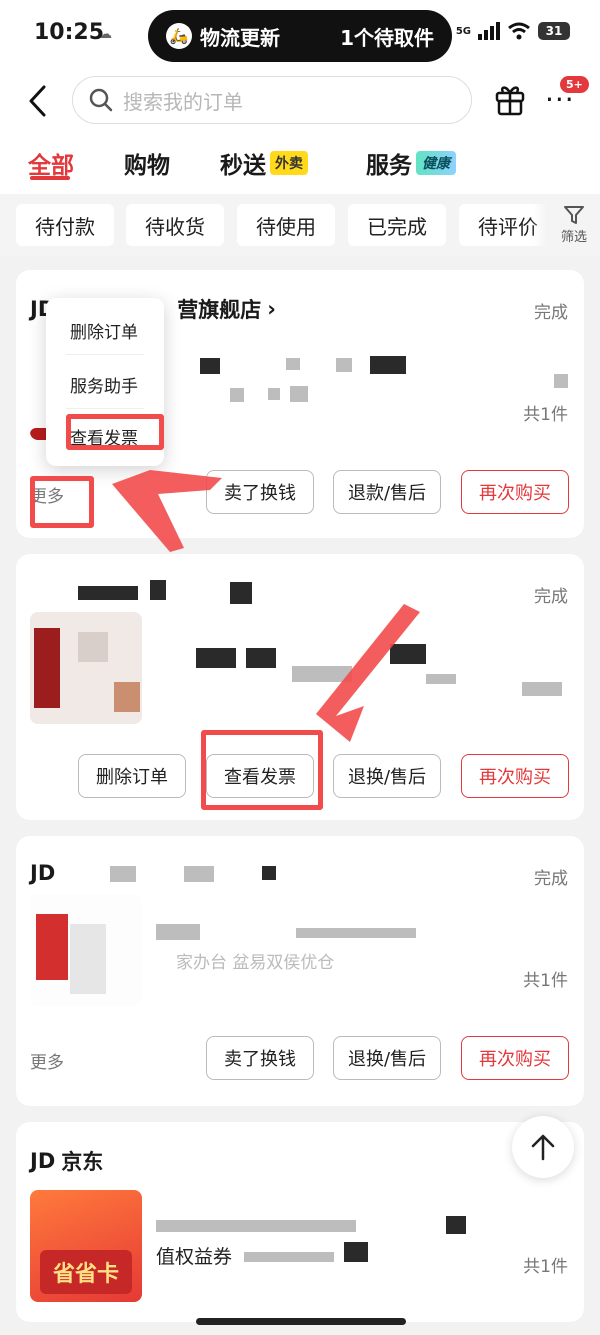 Image resolution: width=600 pixels, height=1335 pixels. I want to click on chevron-right-icon: ›, so click(271, 309).